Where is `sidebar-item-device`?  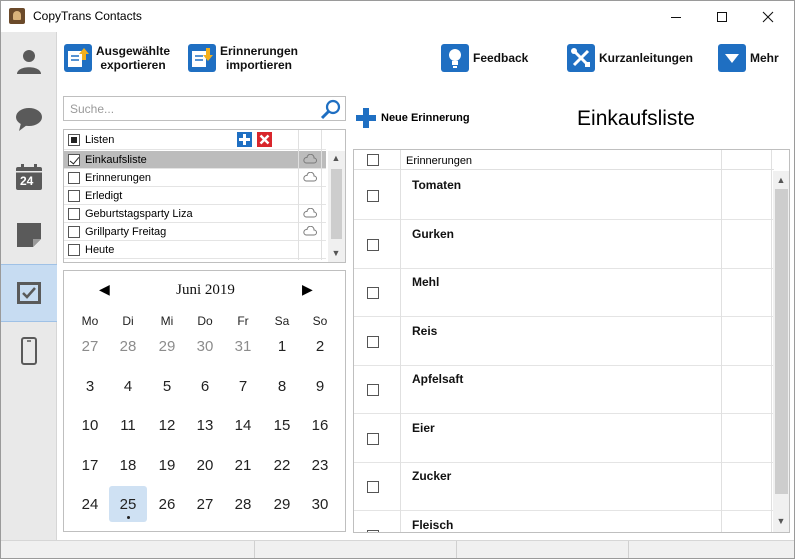
sidebar-item-device is located at coordinates (29, 351).